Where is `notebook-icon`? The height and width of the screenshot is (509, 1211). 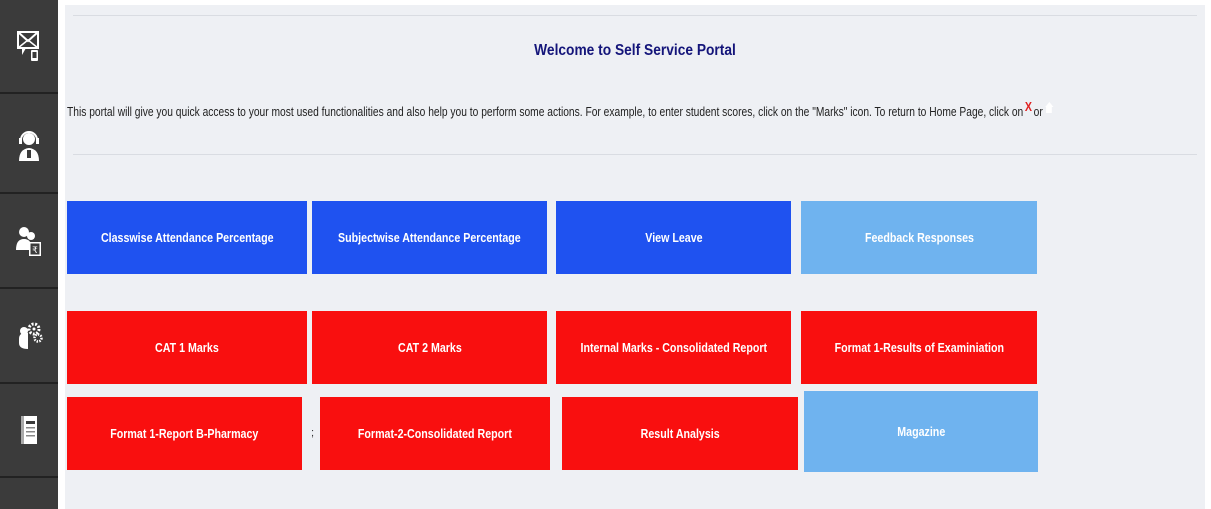 notebook-icon is located at coordinates (29, 430).